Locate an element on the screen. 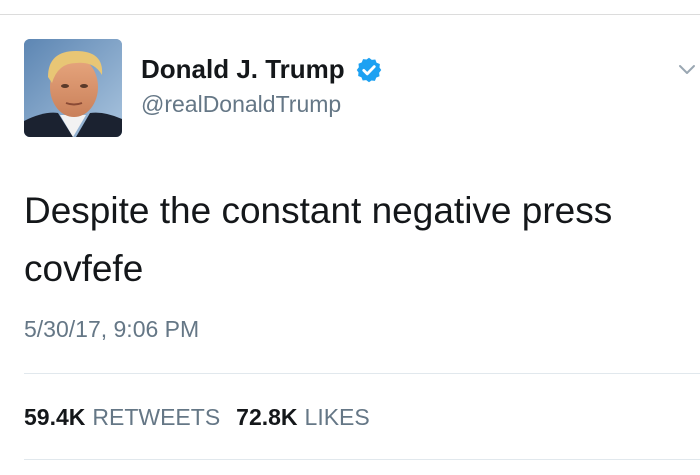 Image resolution: width=700 pixels, height=475 pixels. avatar-image is located at coordinates (73, 88).